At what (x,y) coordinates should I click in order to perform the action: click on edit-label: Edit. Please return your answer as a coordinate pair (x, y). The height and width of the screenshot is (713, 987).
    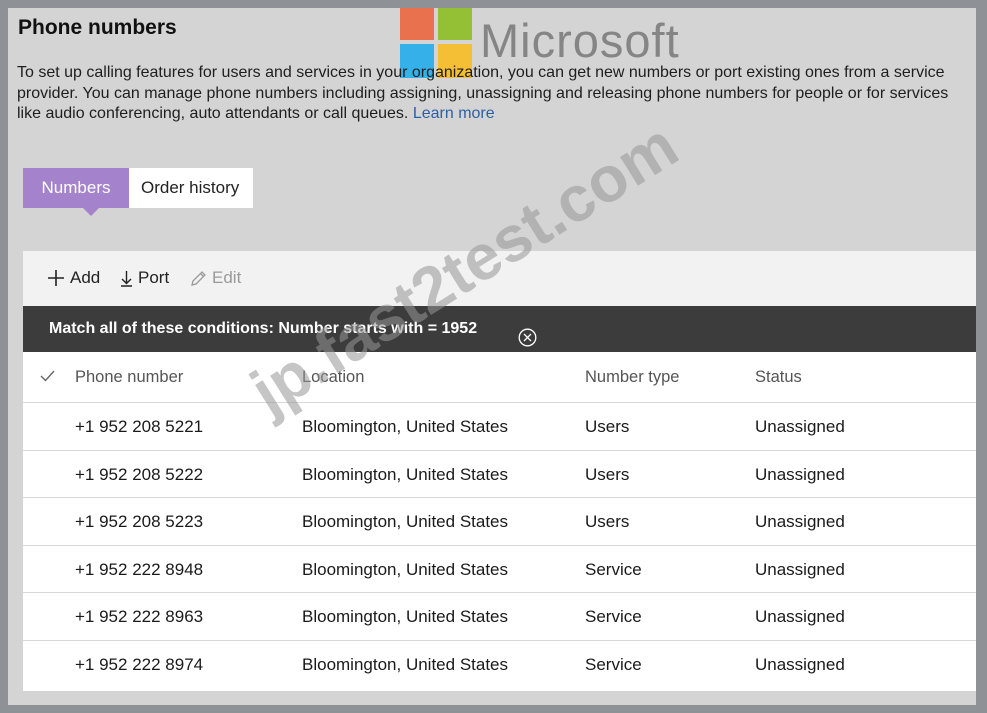
    Looking at the image, I should click on (227, 277).